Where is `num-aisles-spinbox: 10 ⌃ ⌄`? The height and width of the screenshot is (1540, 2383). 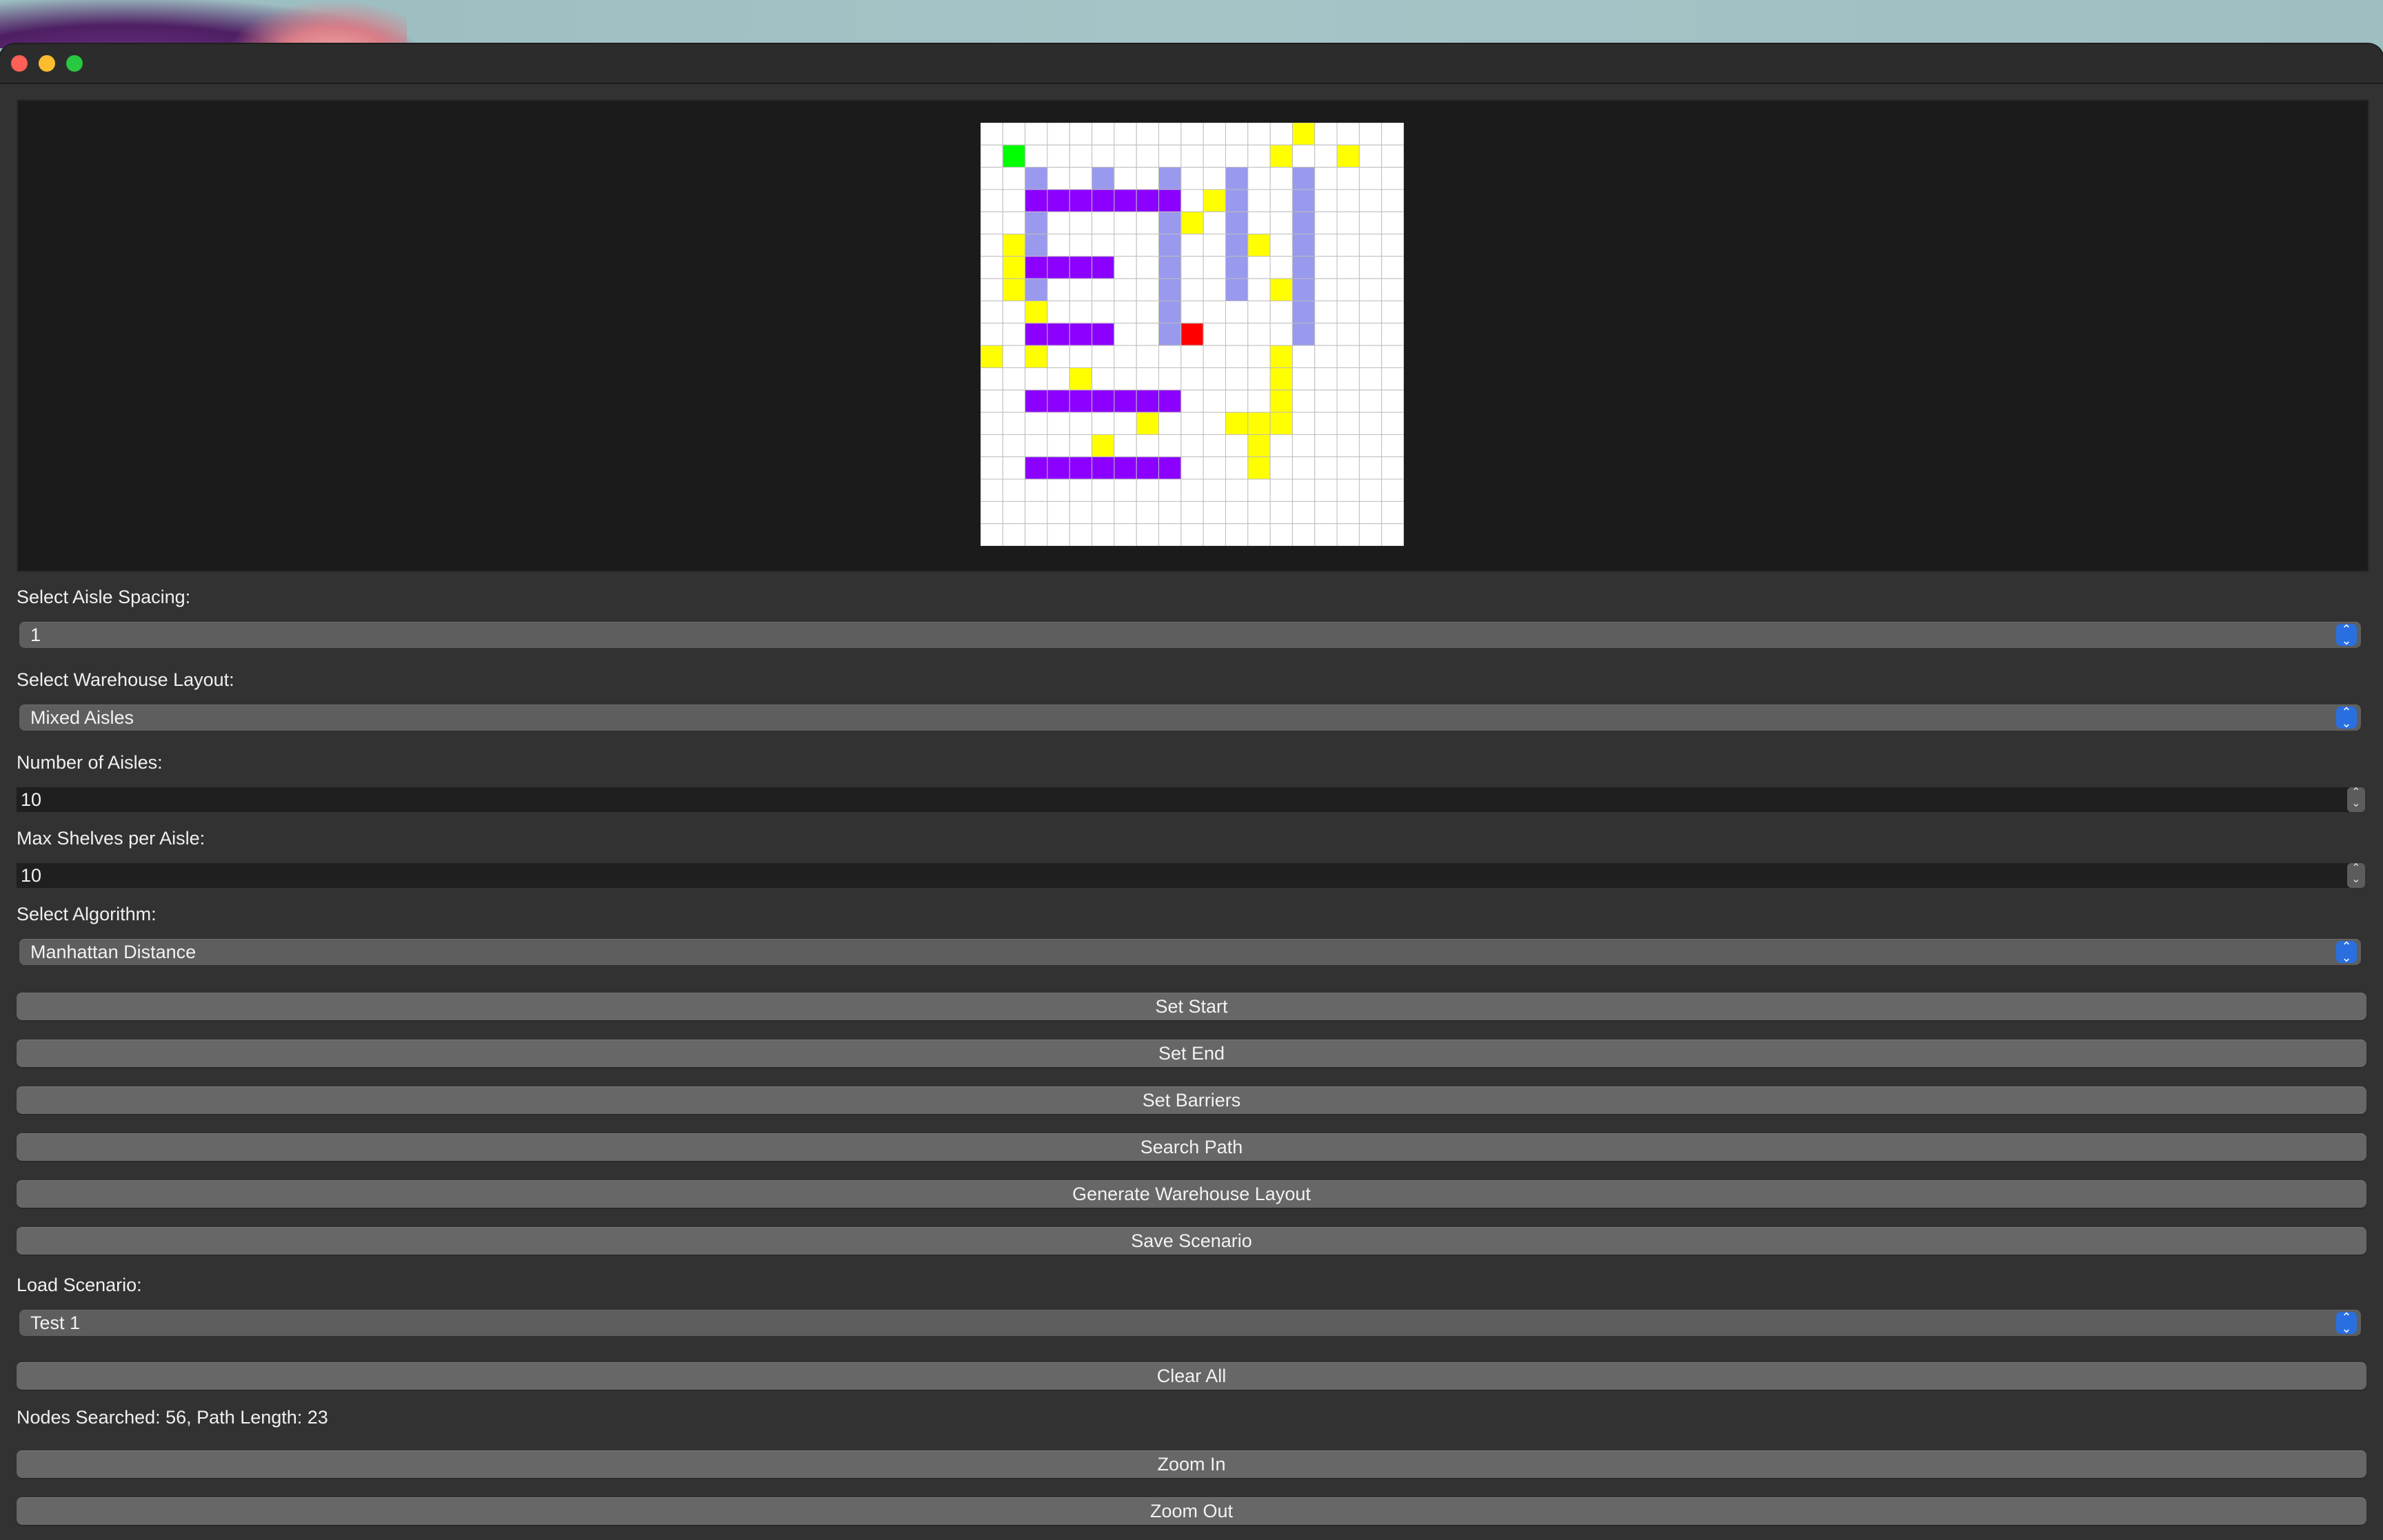 num-aisles-spinbox: 10 ⌃ ⌄ is located at coordinates (1191, 800).